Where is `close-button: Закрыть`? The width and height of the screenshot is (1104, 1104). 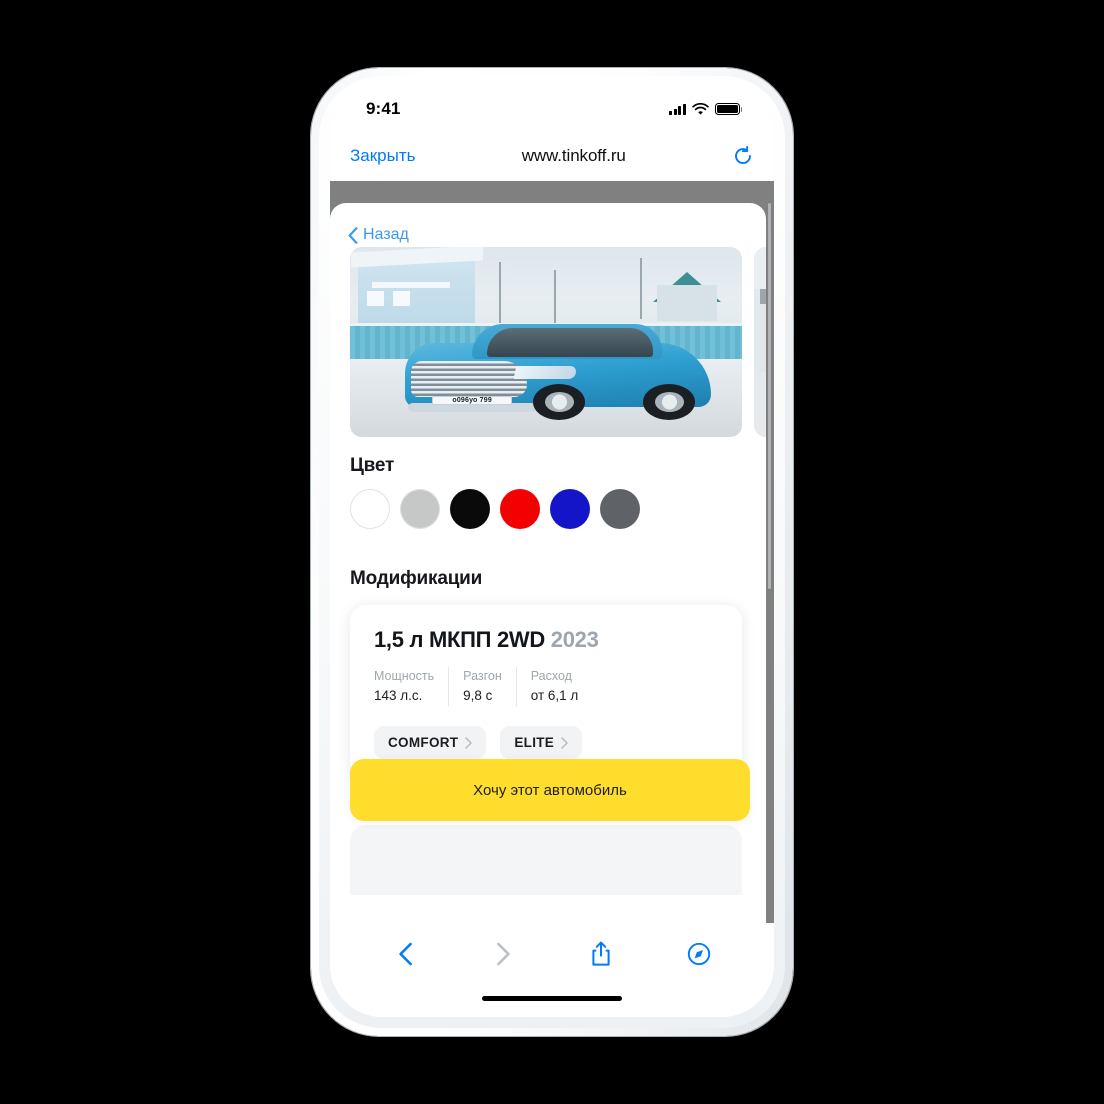
close-button: Закрыть is located at coordinates (382, 156).